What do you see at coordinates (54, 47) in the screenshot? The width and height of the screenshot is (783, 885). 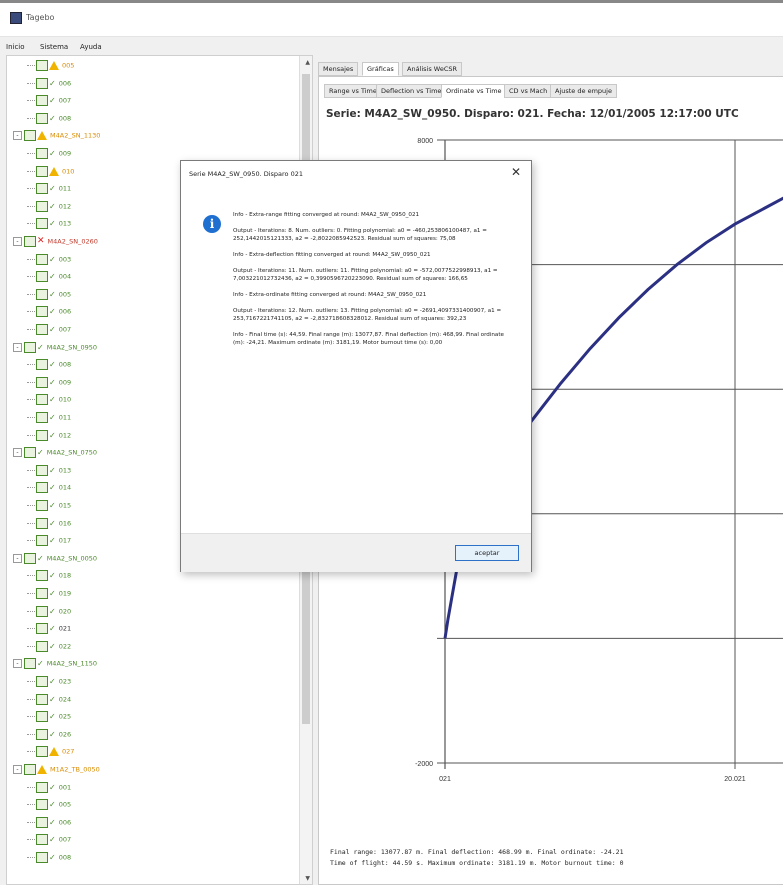 I see `menu-sistema: Sistema` at bounding box center [54, 47].